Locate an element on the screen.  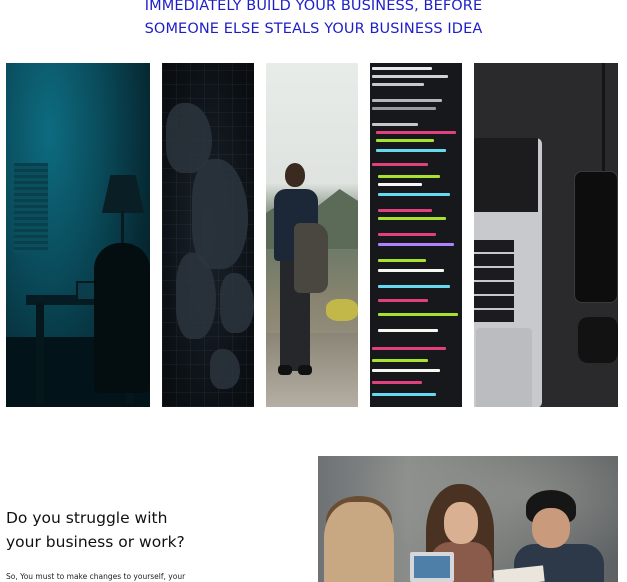
hooded-person is located at coordinates (122, 318).